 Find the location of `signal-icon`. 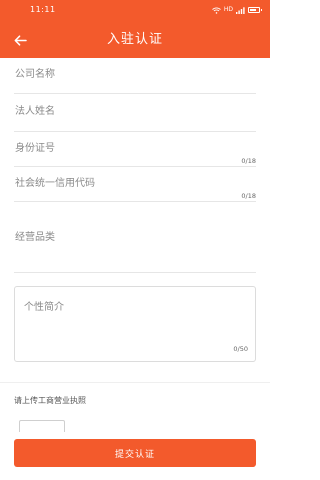

signal-icon is located at coordinates (240, 10).